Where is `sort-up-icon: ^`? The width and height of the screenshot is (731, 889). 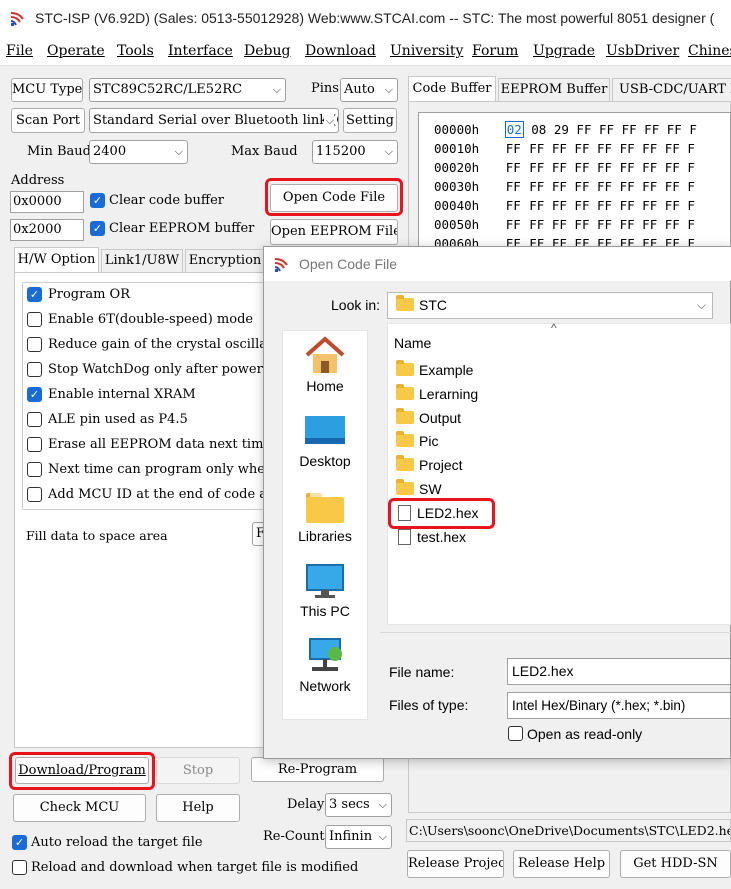
sort-up-icon: ^ is located at coordinates (554, 328).